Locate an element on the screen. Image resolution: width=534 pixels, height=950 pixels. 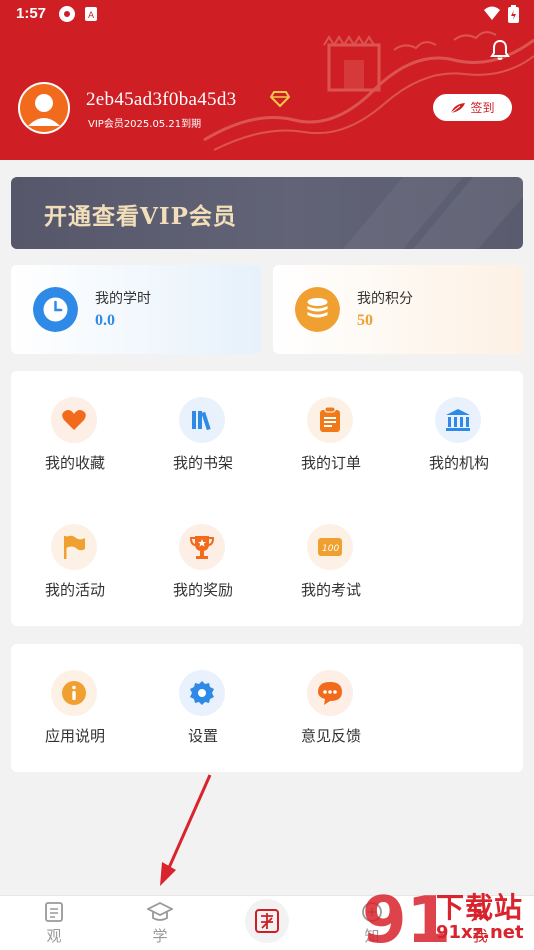
stat-points-value: 50 is located at coordinates (365, 320).